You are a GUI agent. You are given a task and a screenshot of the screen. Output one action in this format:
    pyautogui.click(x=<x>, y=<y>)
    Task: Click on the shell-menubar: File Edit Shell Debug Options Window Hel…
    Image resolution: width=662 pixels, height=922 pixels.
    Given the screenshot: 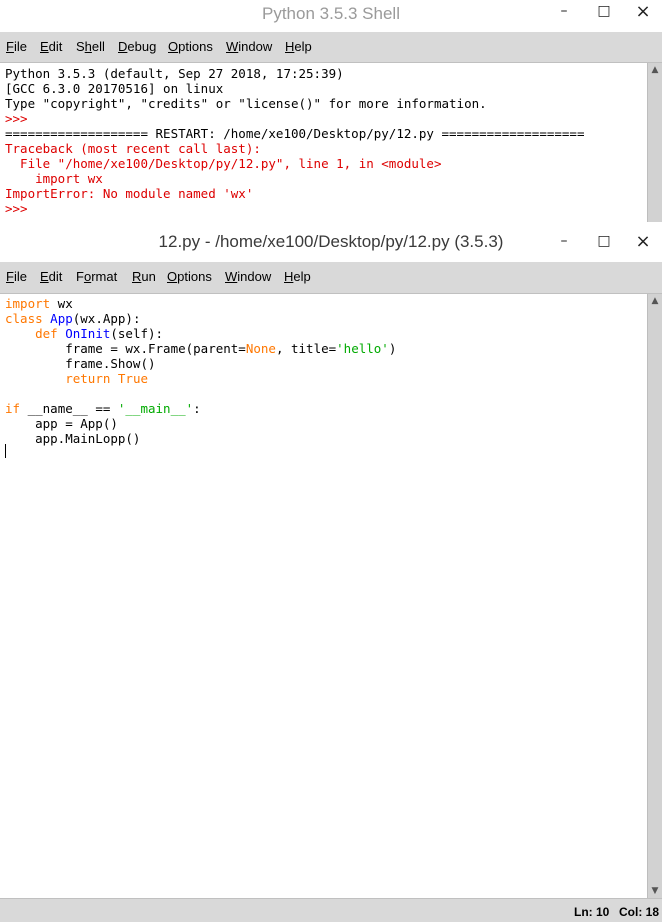 What is the action you would take?
    pyautogui.click(x=331, y=47)
    